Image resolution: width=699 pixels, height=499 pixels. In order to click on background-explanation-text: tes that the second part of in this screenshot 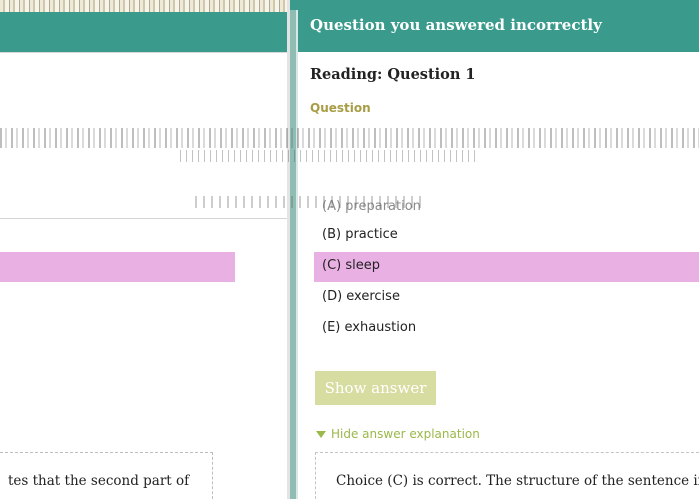, I will do `click(99, 481)`.